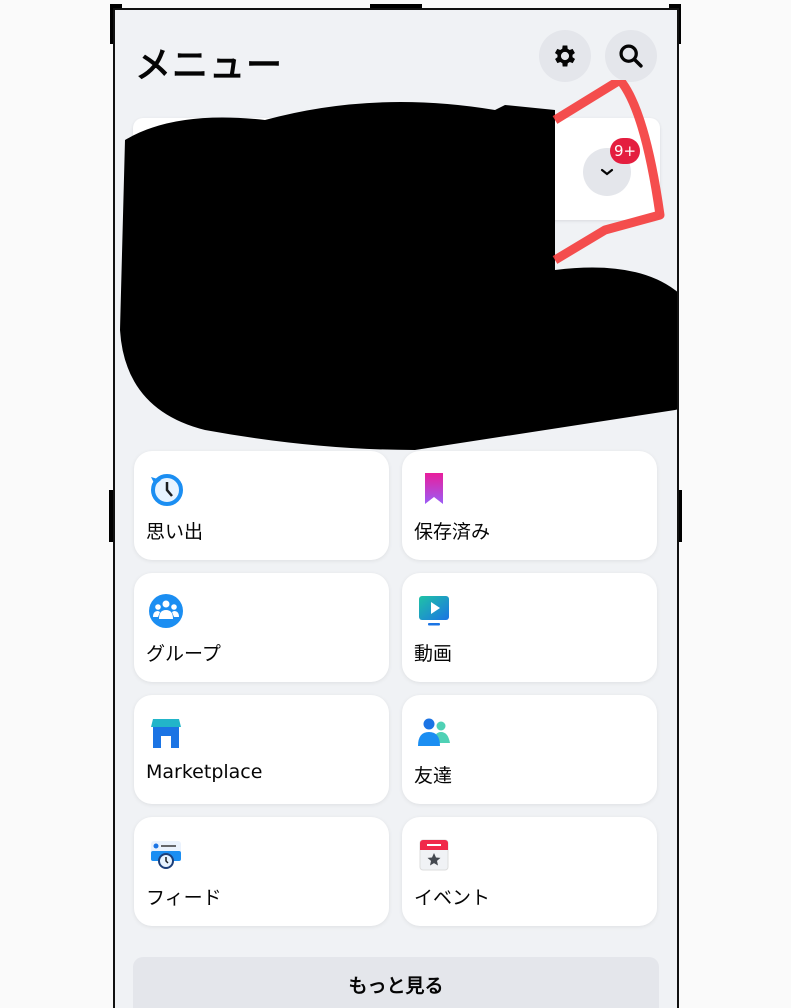 This screenshot has height=1008, width=791. What do you see at coordinates (434, 855) in the screenshot?
I see `calendar-star-icon` at bounding box center [434, 855].